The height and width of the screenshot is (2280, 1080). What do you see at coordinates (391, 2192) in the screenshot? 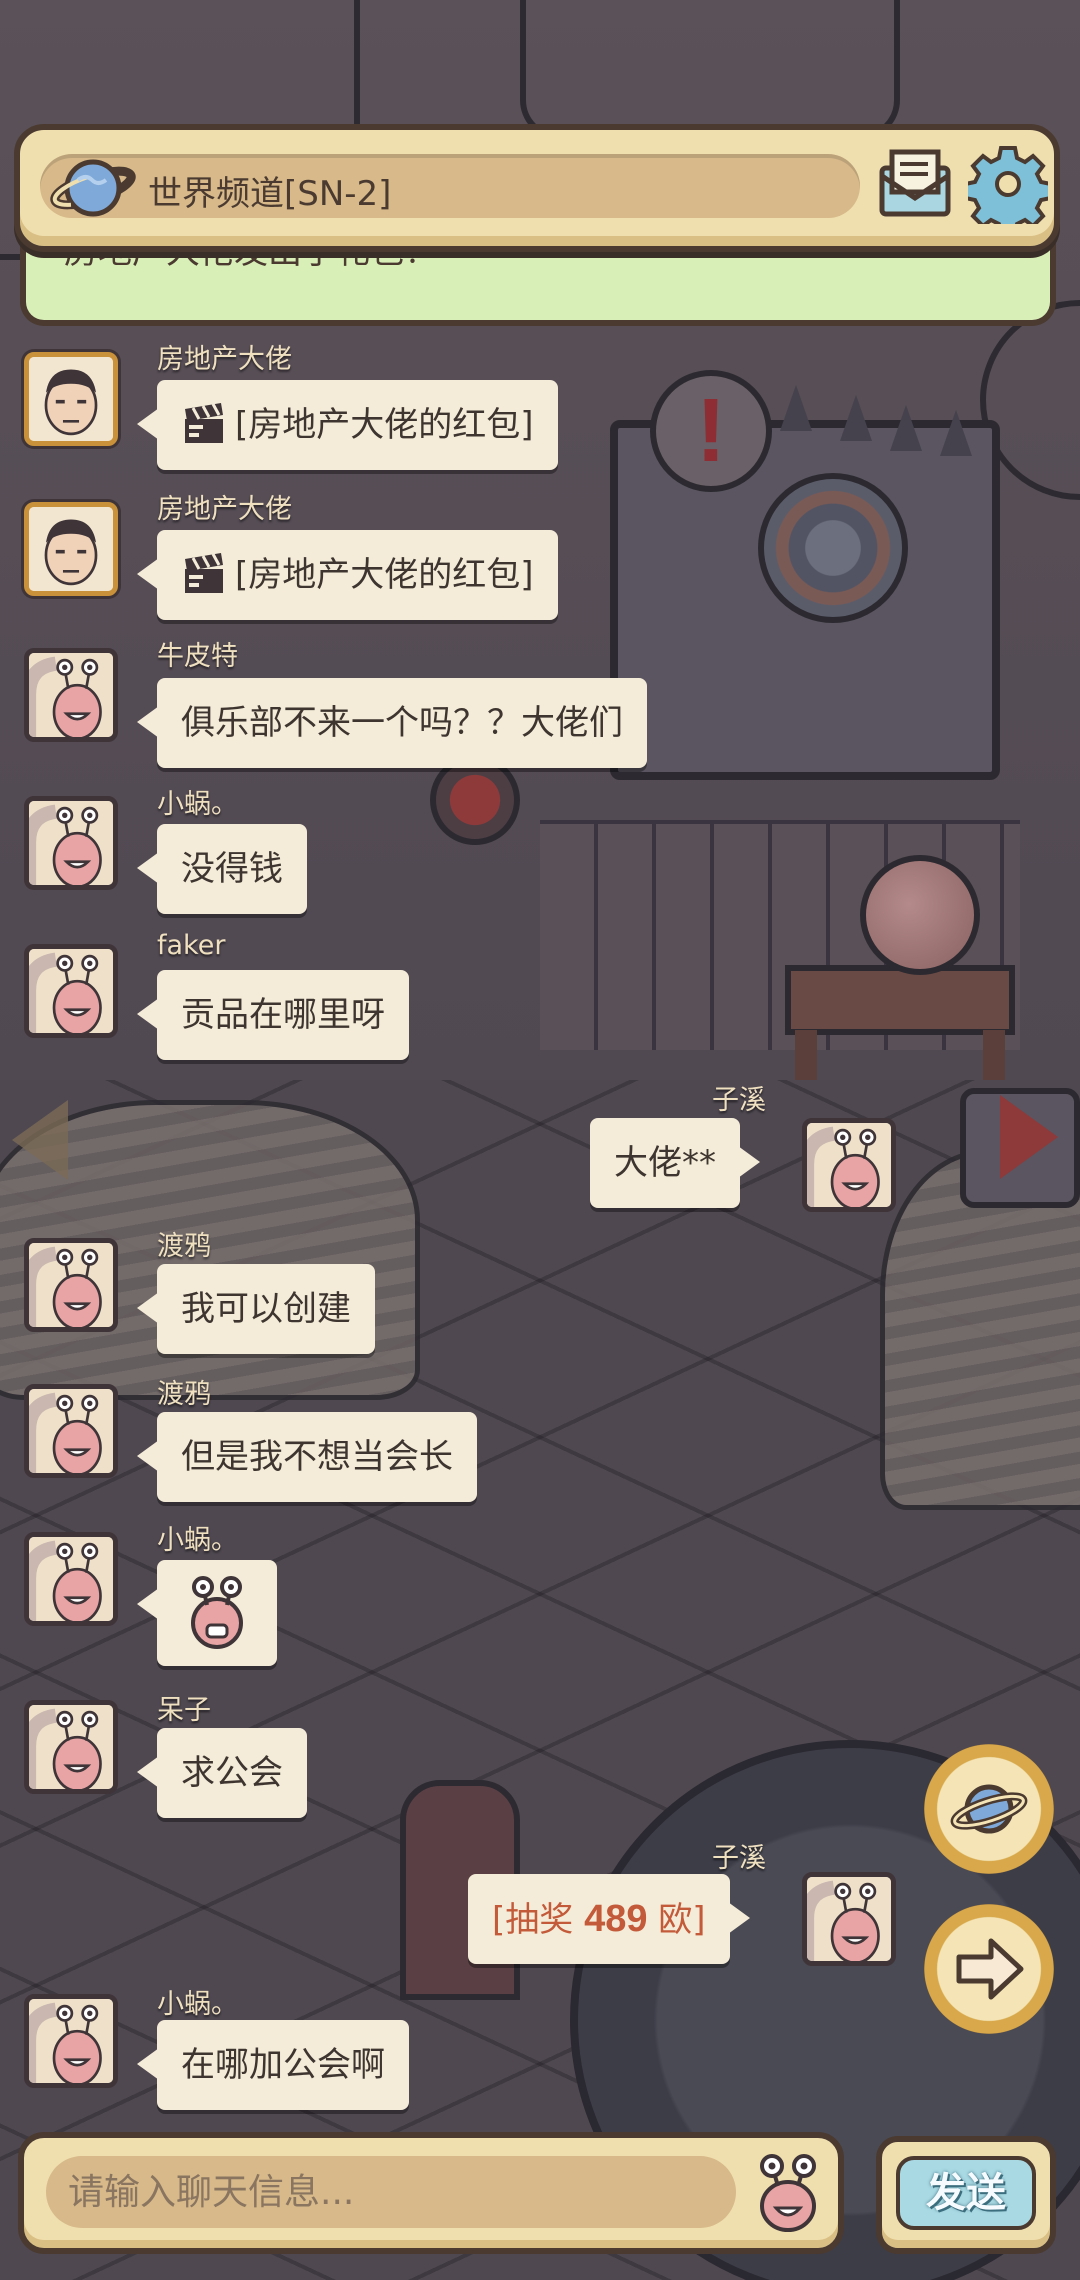
I see `chat-input` at bounding box center [391, 2192].